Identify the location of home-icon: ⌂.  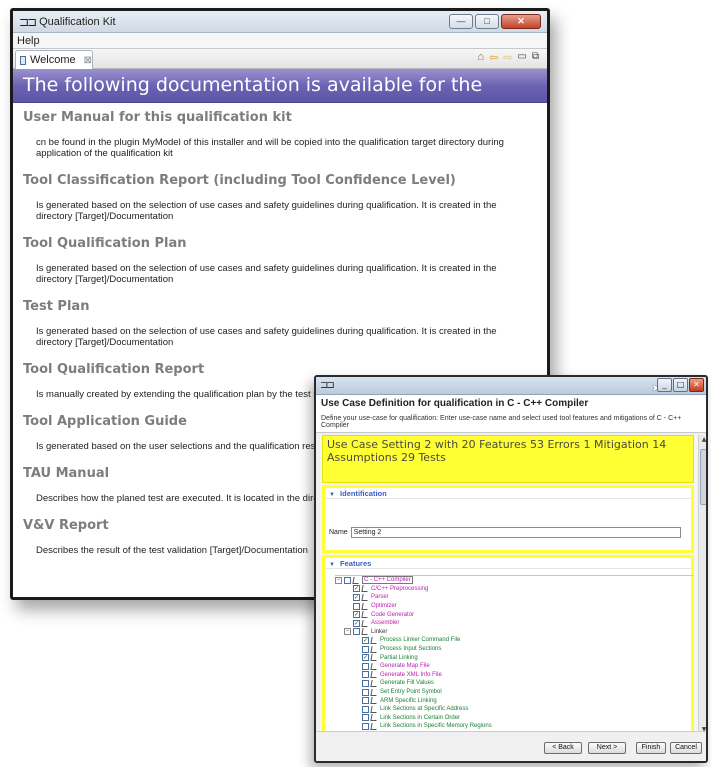
(480, 57).